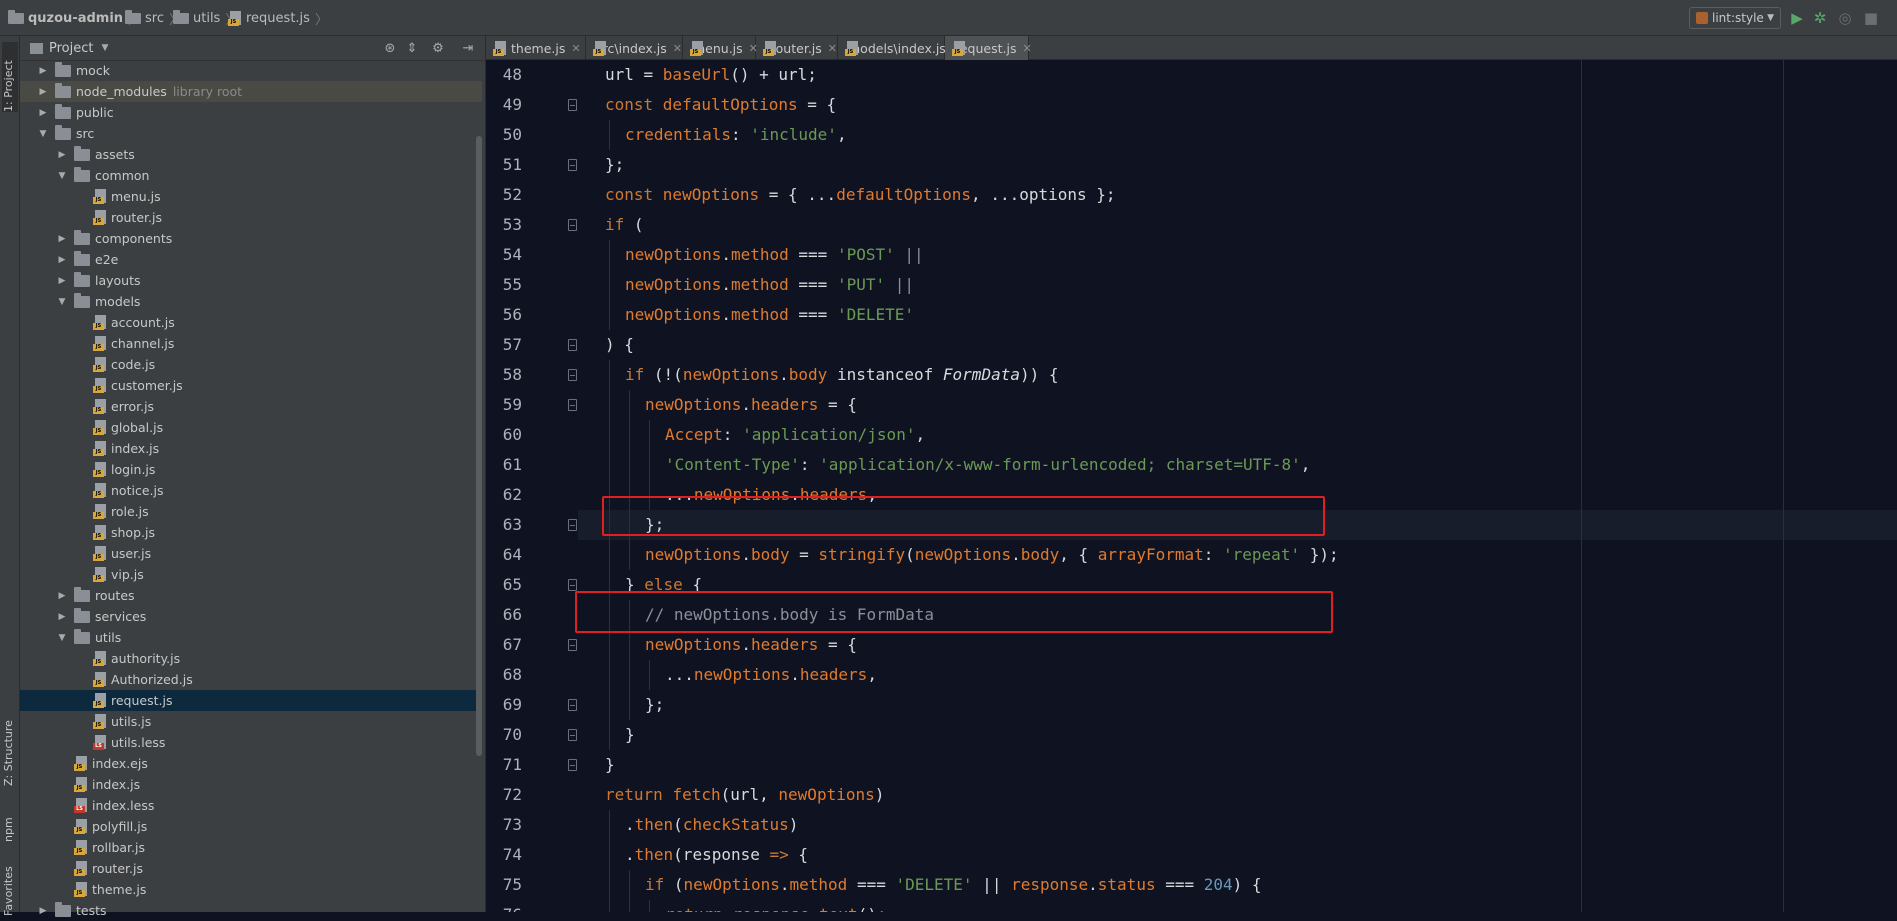 The height and width of the screenshot is (921, 1897). Describe the element at coordinates (251, 154) in the screenshot. I see `tree-folder-assets: ▶assets` at that location.